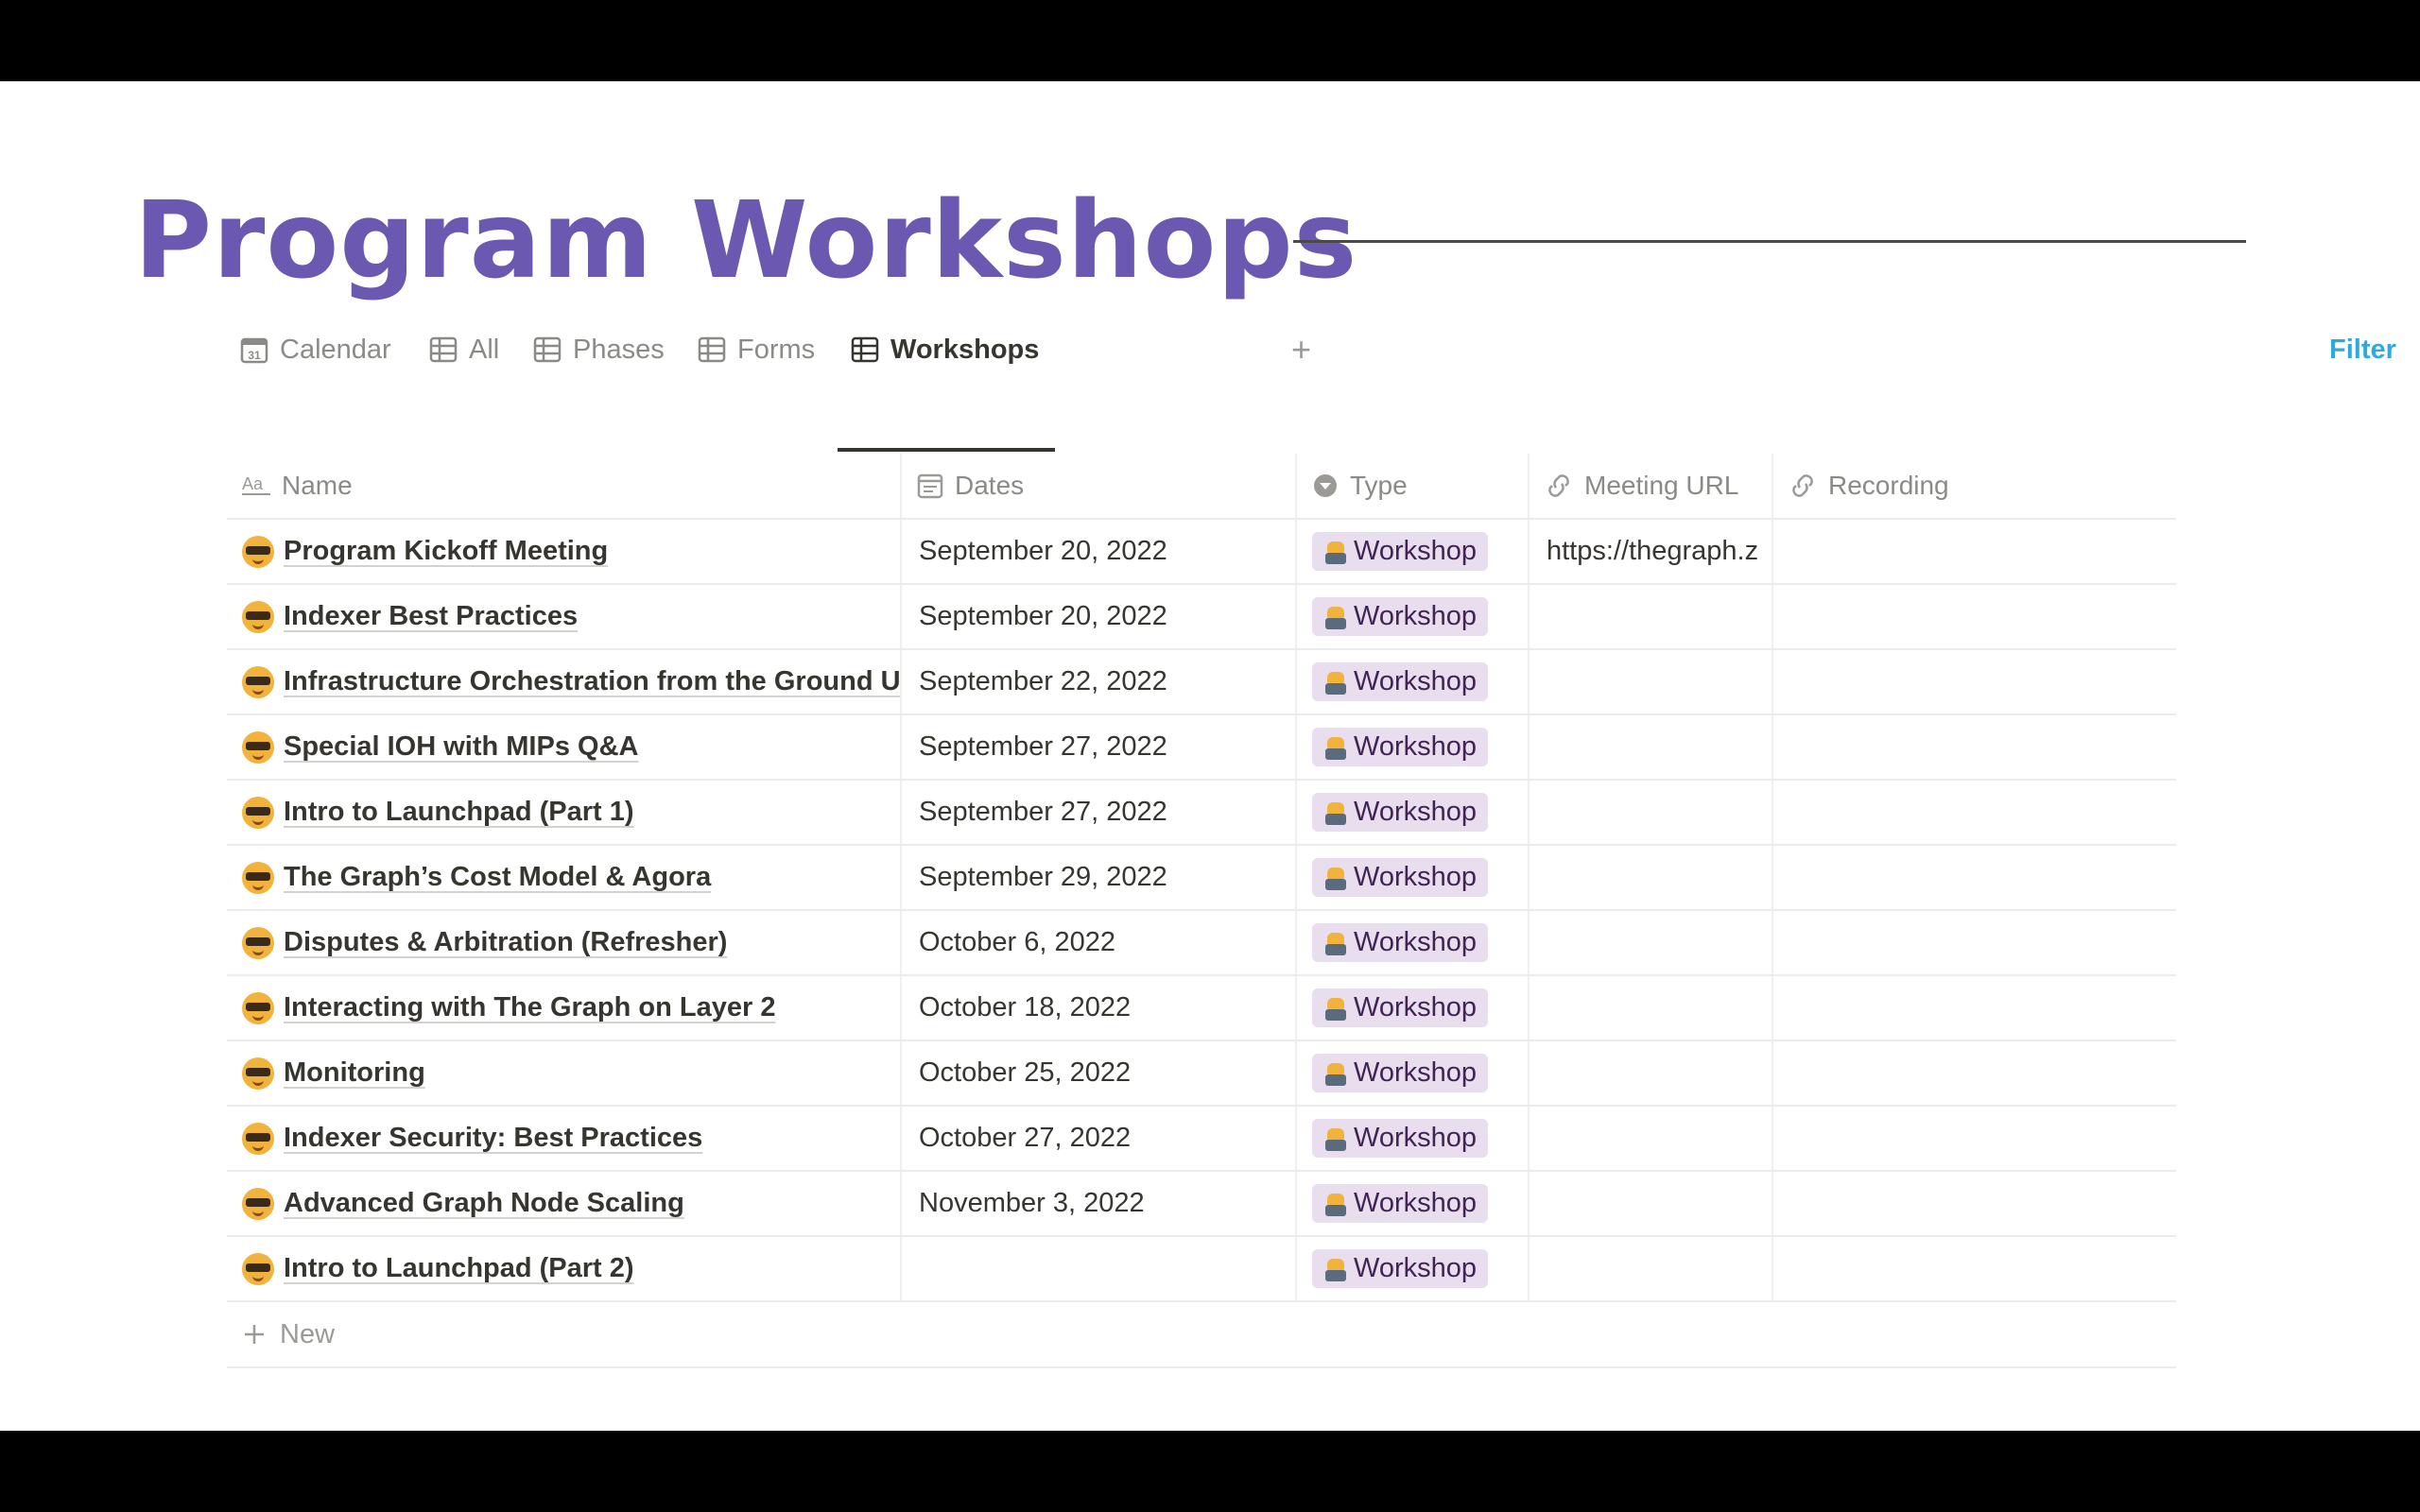  I want to click on tab-forms: Forms, so click(756, 349).